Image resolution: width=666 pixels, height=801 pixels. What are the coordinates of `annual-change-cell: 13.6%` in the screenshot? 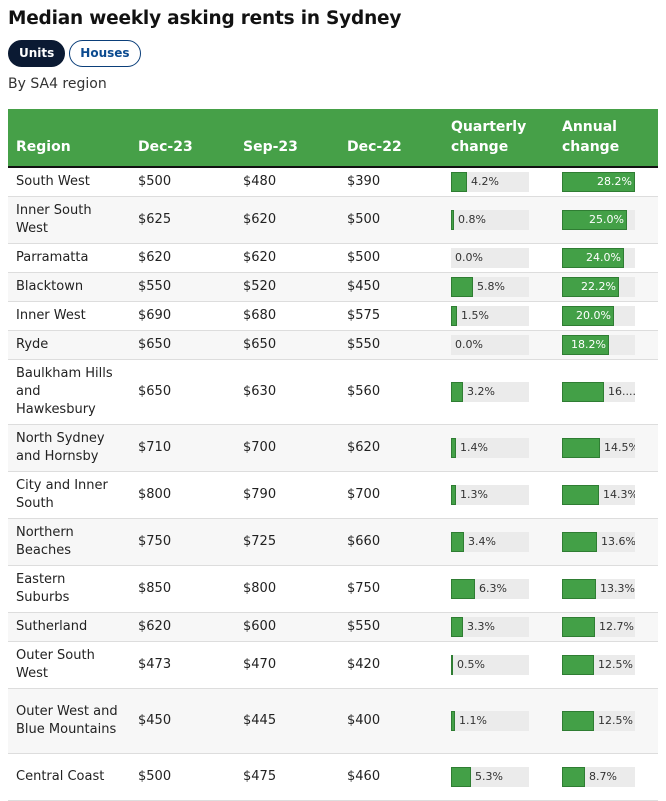 It's located at (606, 542).